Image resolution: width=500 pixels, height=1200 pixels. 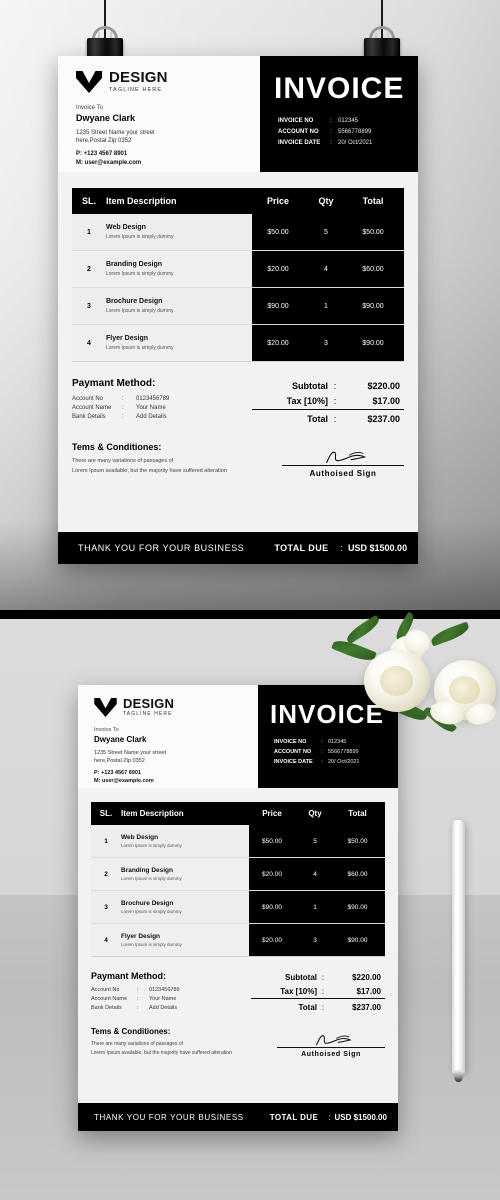 I want to click on cell-amounts: $50.00 5 $50.00, so click(x=328, y=232).